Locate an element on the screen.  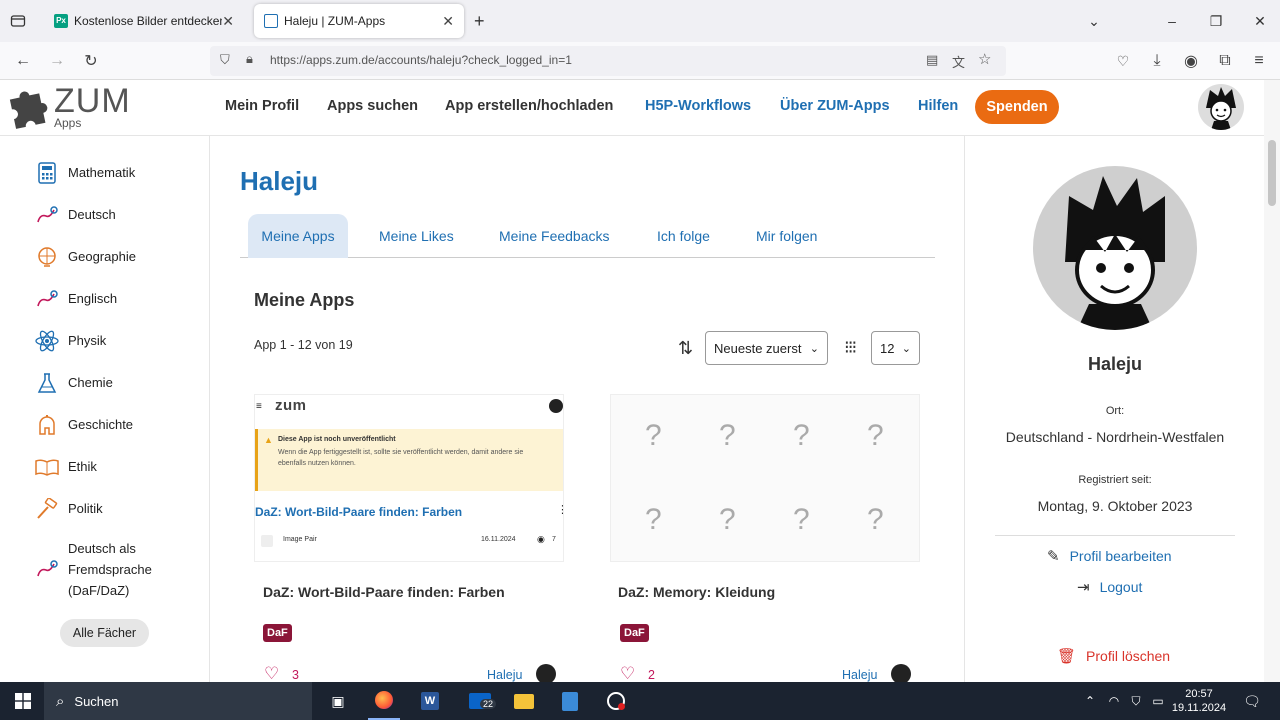
nav-app-erstellen: App erstellen/hochladen is located at coordinates (529, 106).